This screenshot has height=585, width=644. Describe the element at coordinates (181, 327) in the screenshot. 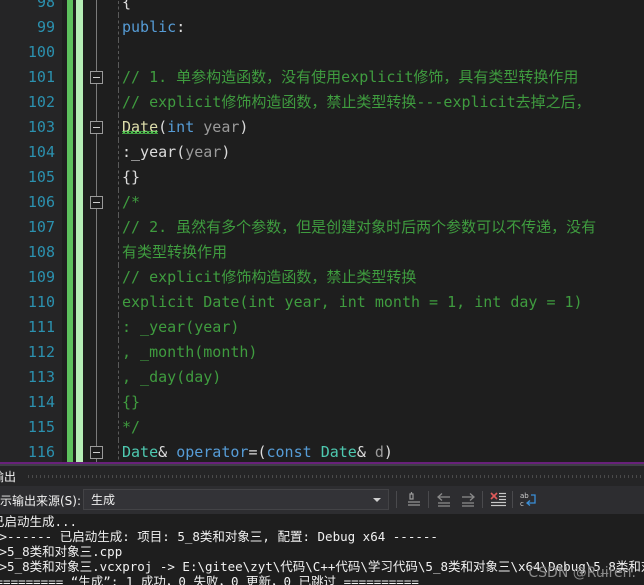

I see `code-token: : _year(year)` at that location.